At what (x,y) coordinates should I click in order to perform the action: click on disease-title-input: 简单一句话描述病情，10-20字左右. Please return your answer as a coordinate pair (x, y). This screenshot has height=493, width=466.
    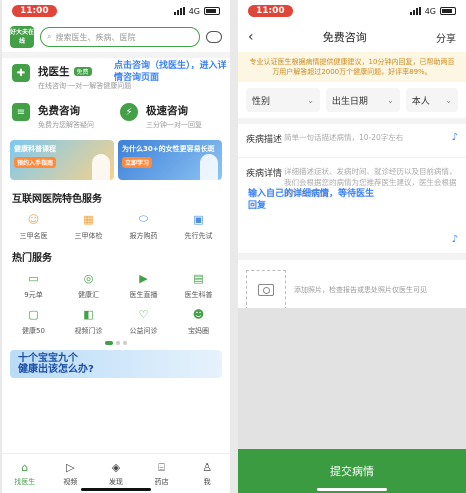
    Looking at the image, I should click on (371, 140).